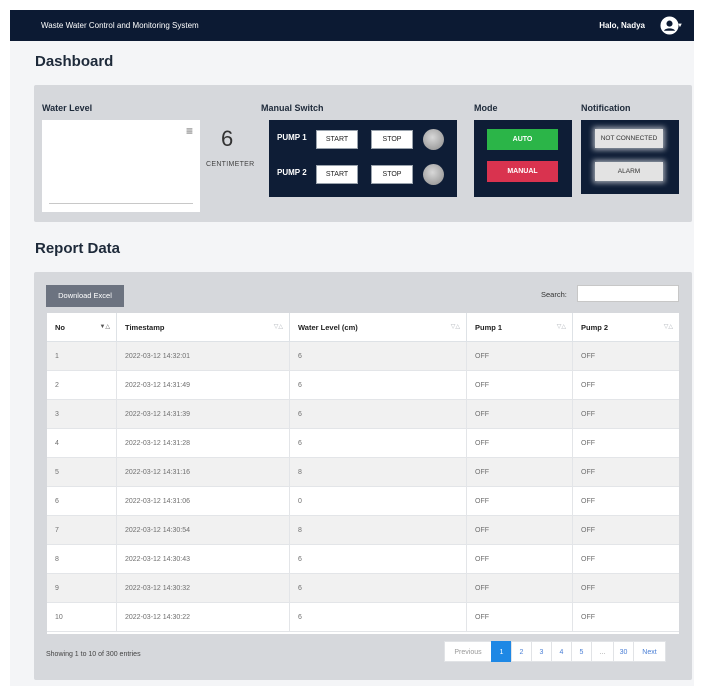 The width and height of the screenshot is (706, 688). Describe the element at coordinates (629, 171) in the screenshot. I see `alarm-badge: ALARM` at that location.